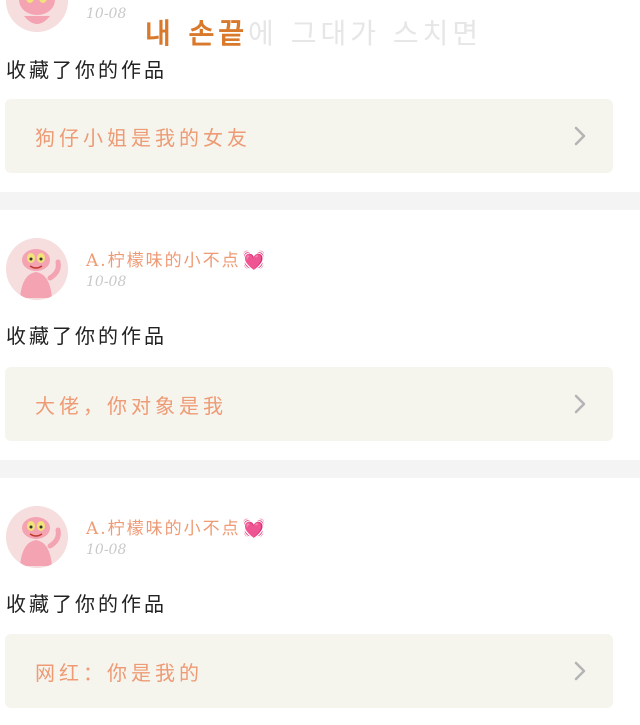  Describe the element at coordinates (309, 671) in the screenshot. I see `work-card: 网红：你是我的` at that location.